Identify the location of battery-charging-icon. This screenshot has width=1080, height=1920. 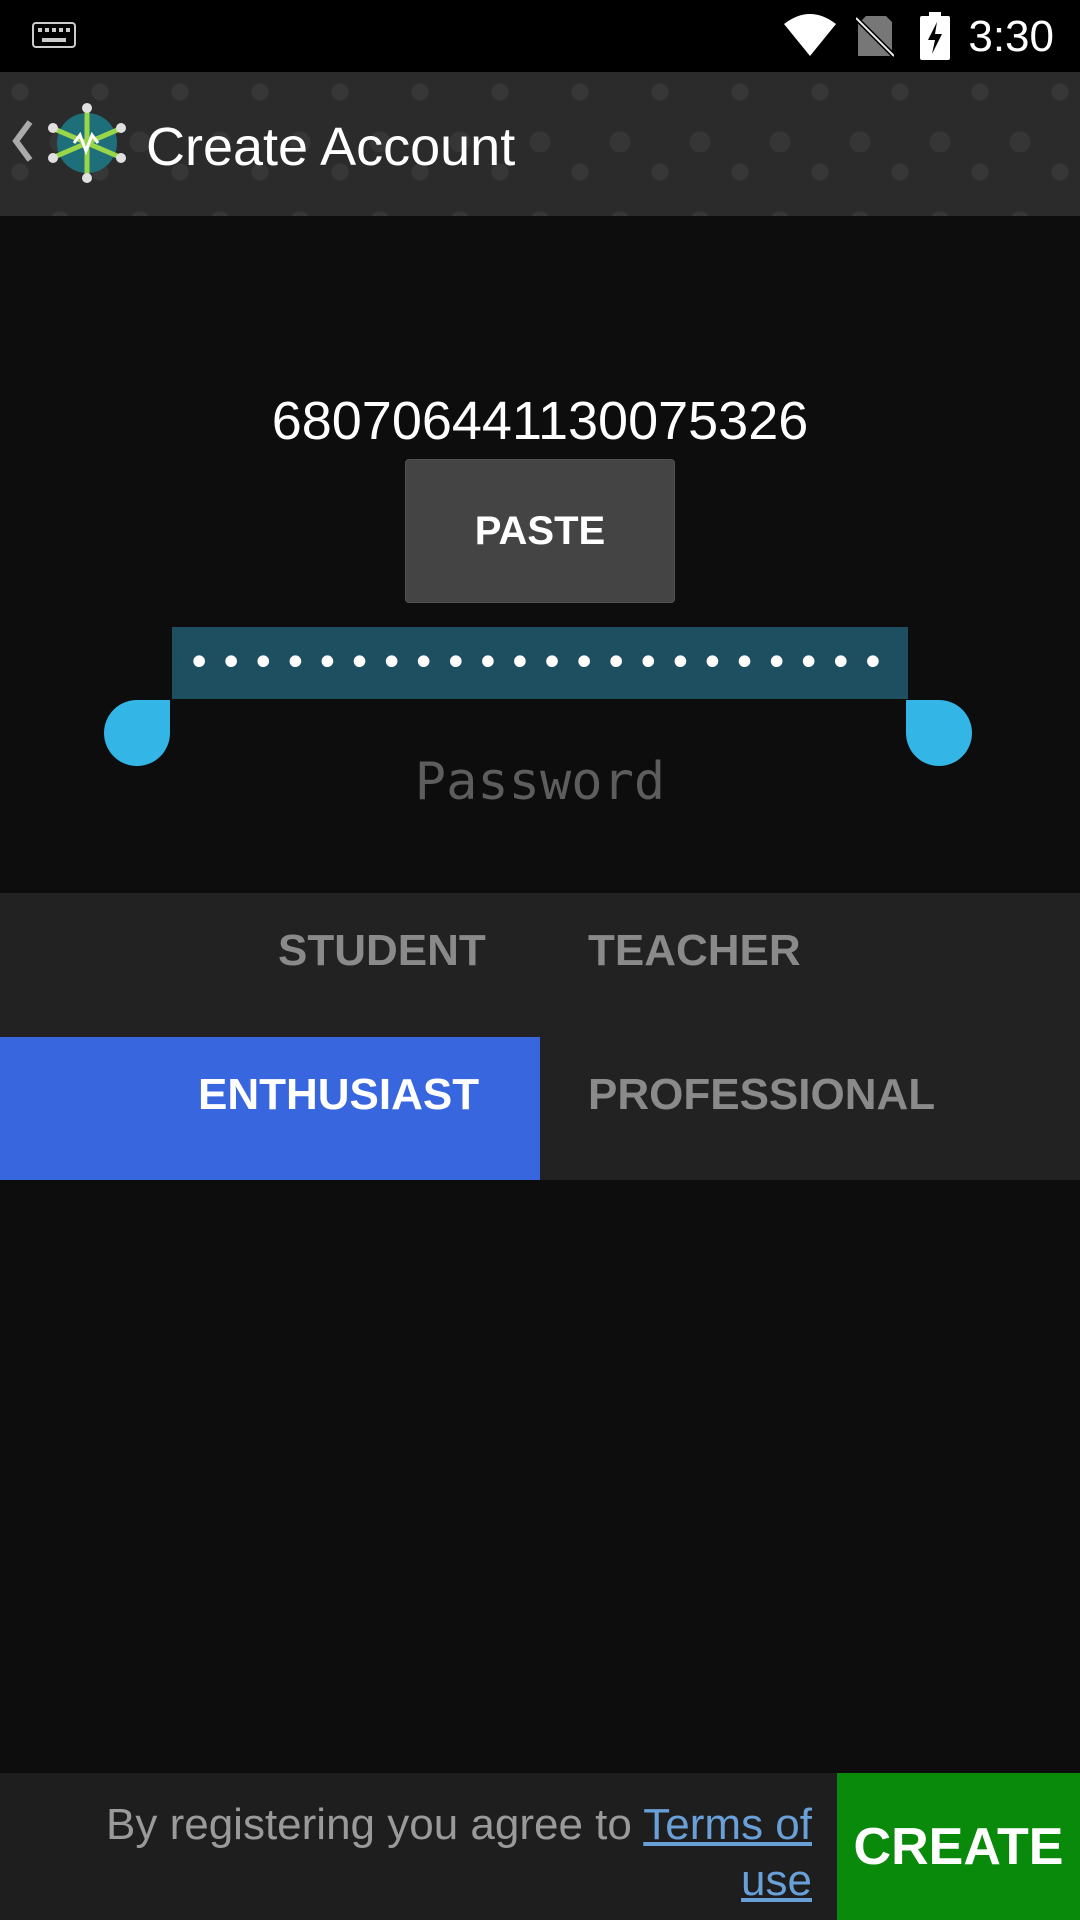
(935, 38).